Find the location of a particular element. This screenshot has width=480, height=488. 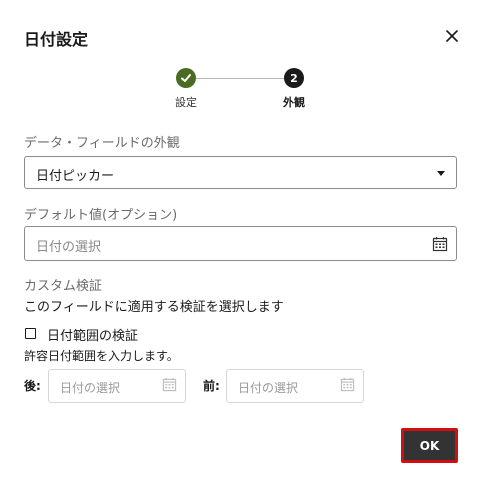

before-label: 前: is located at coordinates (211, 386).